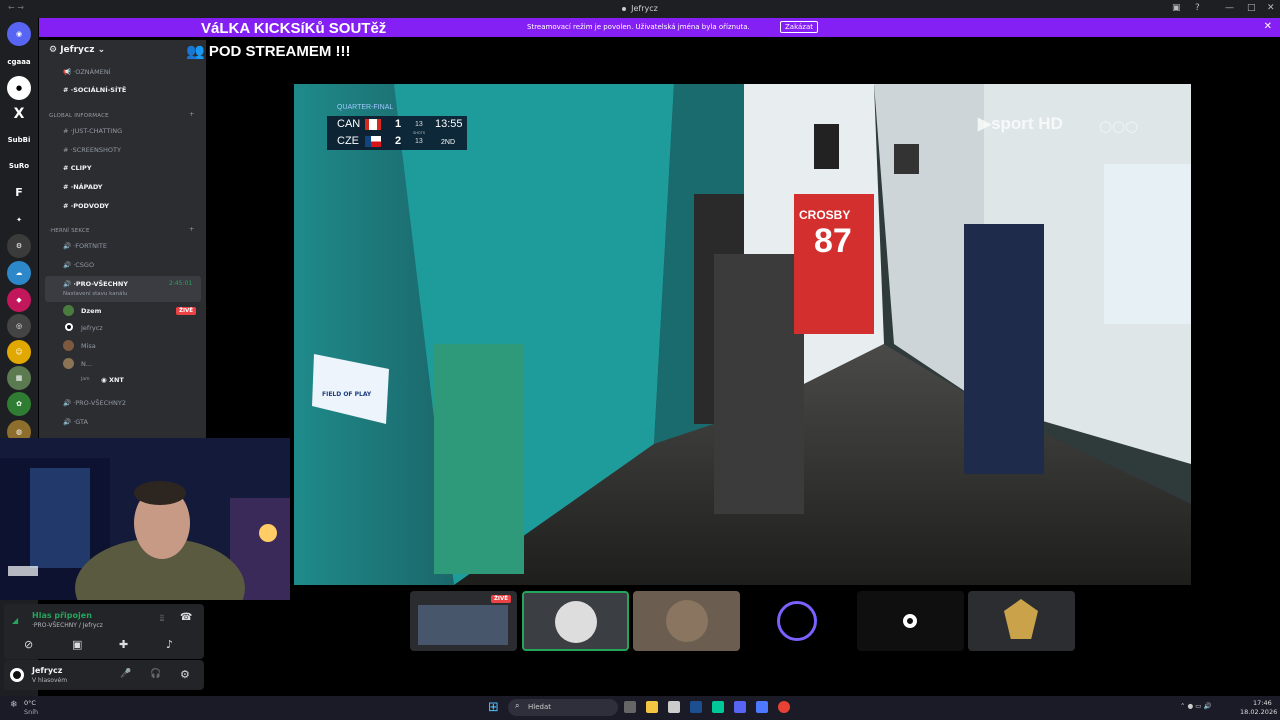  What do you see at coordinates (19, 34) in the screenshot?
I see `discord-home-icon: ◉` at bounding box center [19, 34].